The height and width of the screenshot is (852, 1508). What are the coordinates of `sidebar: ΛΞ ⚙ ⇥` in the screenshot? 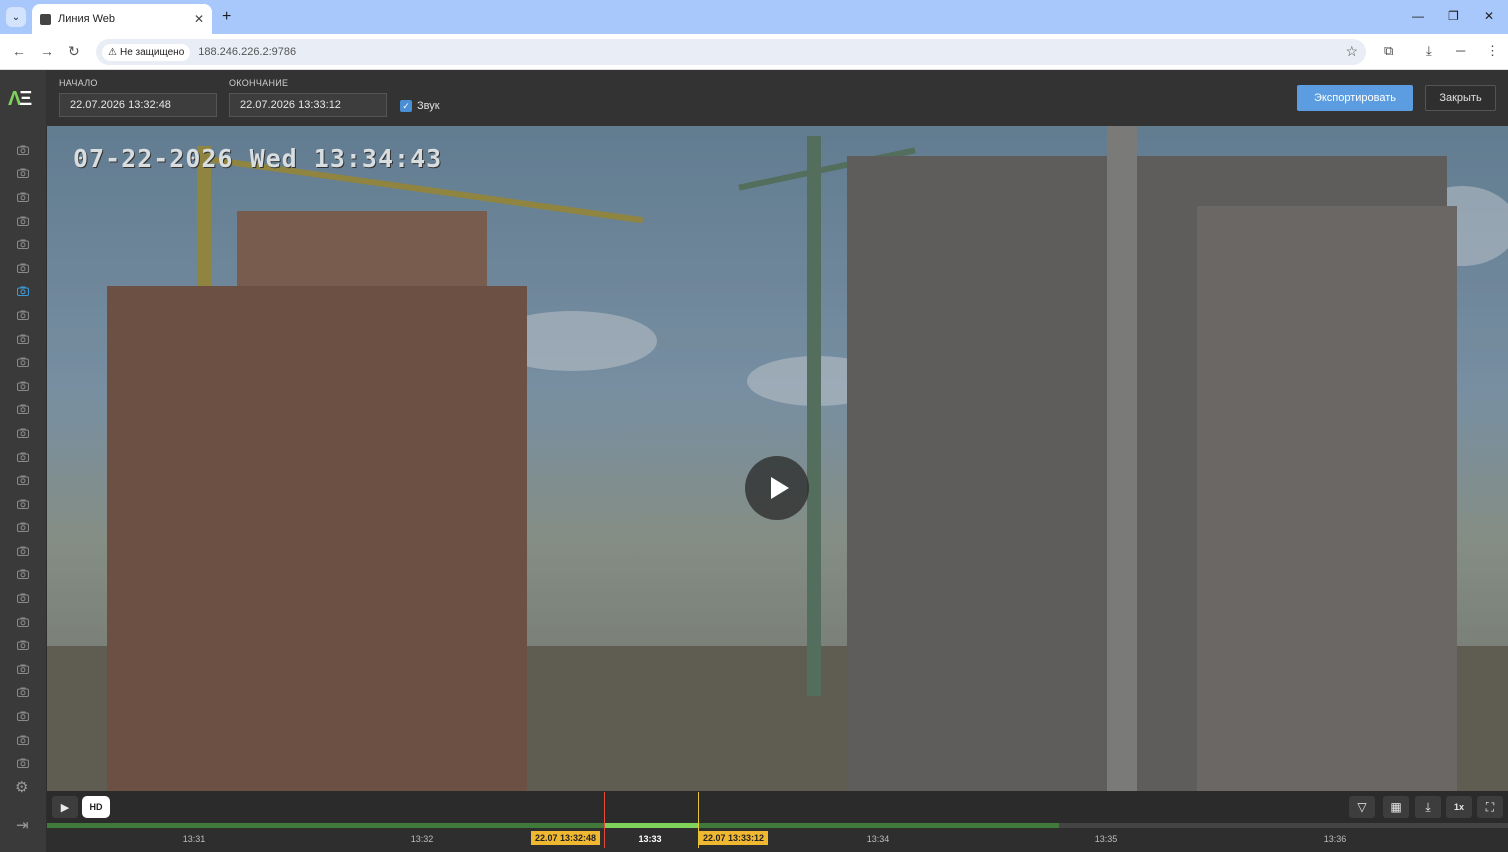 It's located at (23, 461).